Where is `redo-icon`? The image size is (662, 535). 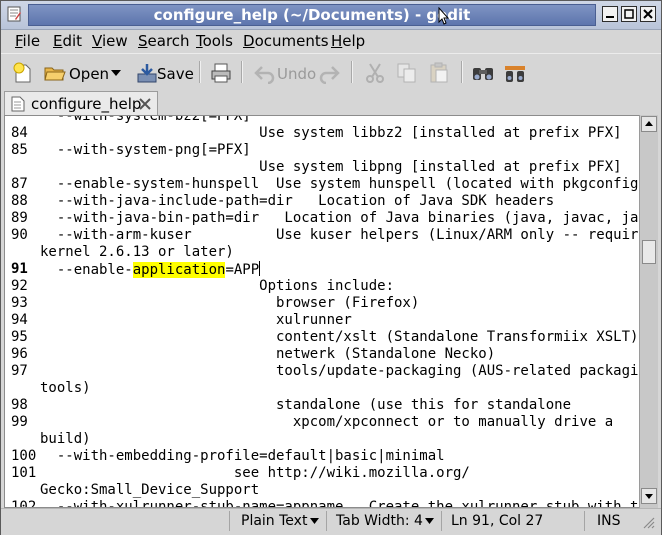 redo-icon is located at coordinates (329, 75).